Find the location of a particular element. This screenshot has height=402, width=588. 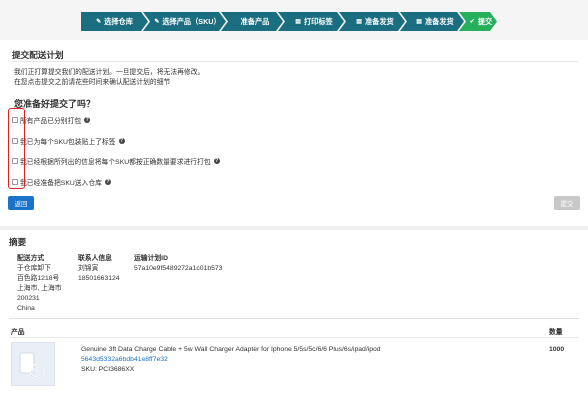

product-id-link: 5643d5332a6bdb41e8ff7e32 is located at coordinates (124, 359).